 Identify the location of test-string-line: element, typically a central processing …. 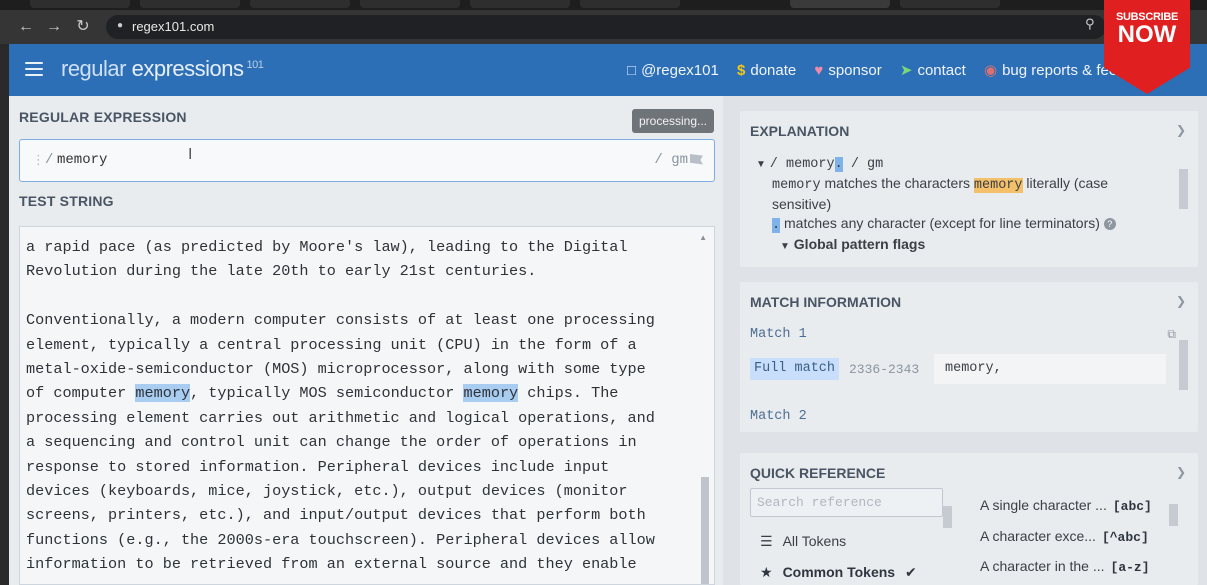
(361, 345).